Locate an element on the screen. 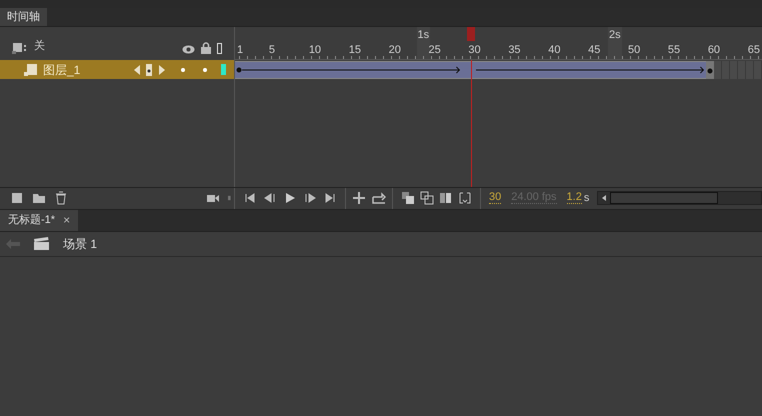 The image size is (762, 416). frame-number: 25 is located at coordinates (434, 50).